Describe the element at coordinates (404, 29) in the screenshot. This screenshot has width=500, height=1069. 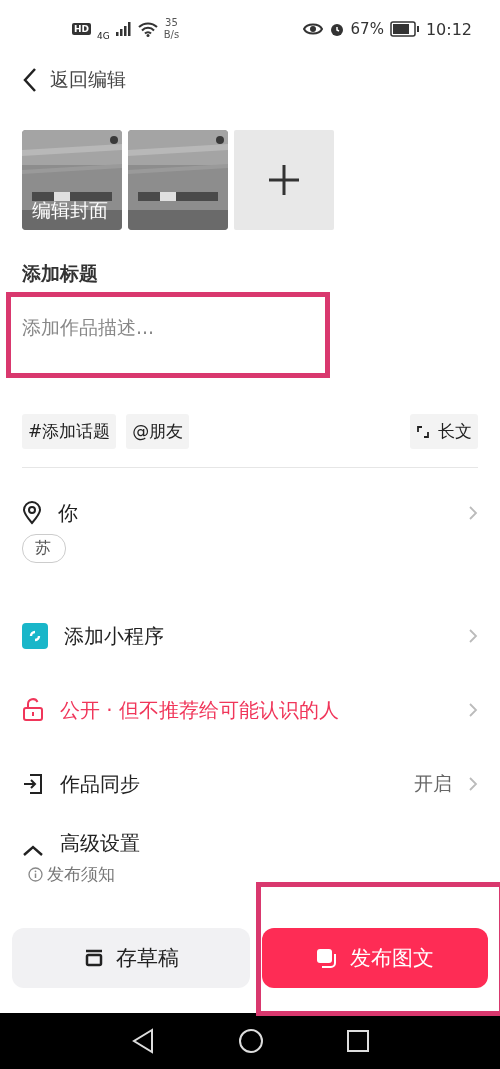
I see `battery-icon` at that location.